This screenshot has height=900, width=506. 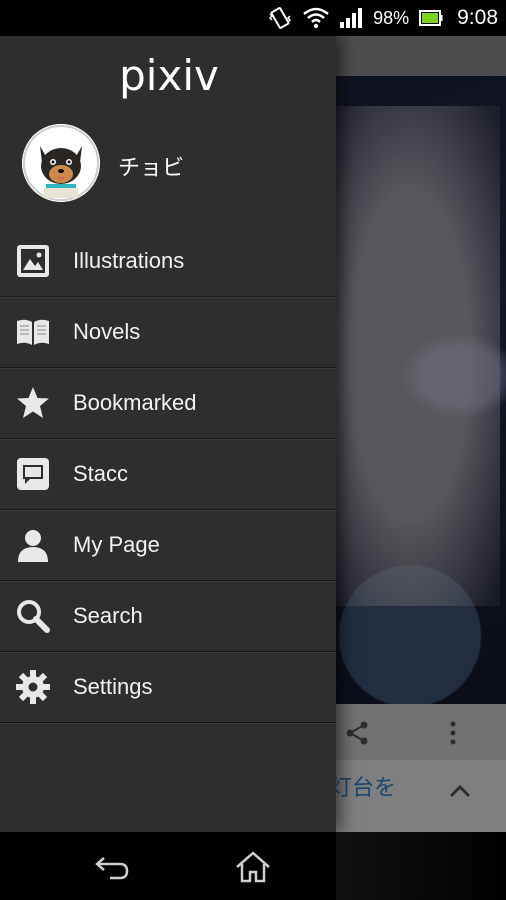 I want to click on book-icon, so click(x=33, y=332).